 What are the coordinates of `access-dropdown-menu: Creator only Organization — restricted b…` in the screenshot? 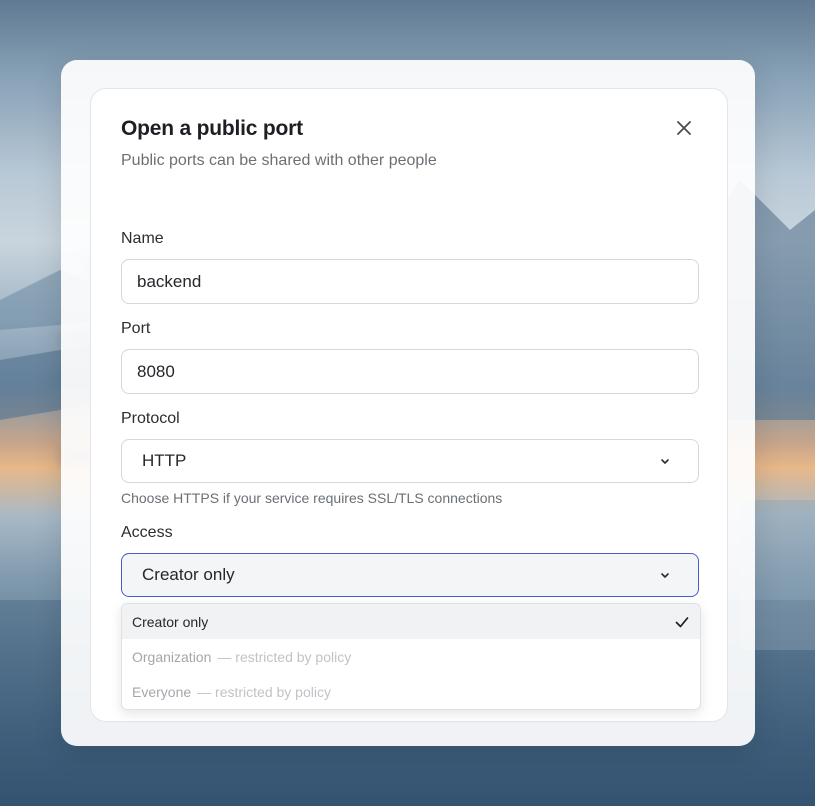 It's located at (411, 656).